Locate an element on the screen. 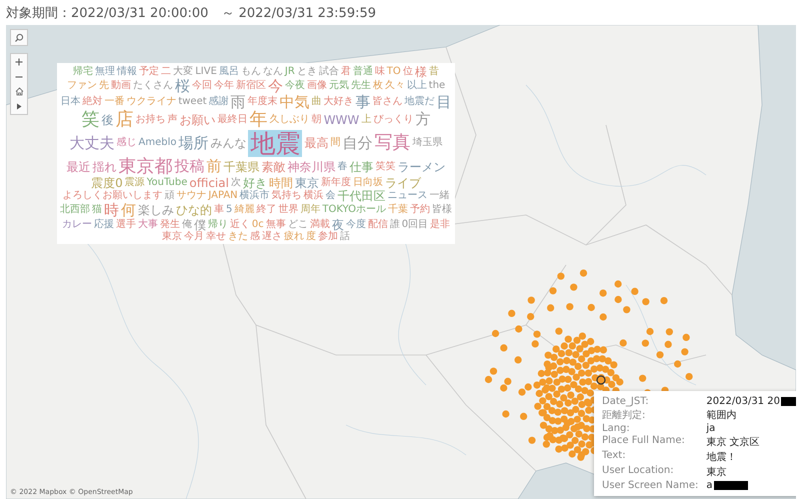 The width and height of the screenshot is (800, 499). cloud-word: 枚 is located at coordinates (377, 86).